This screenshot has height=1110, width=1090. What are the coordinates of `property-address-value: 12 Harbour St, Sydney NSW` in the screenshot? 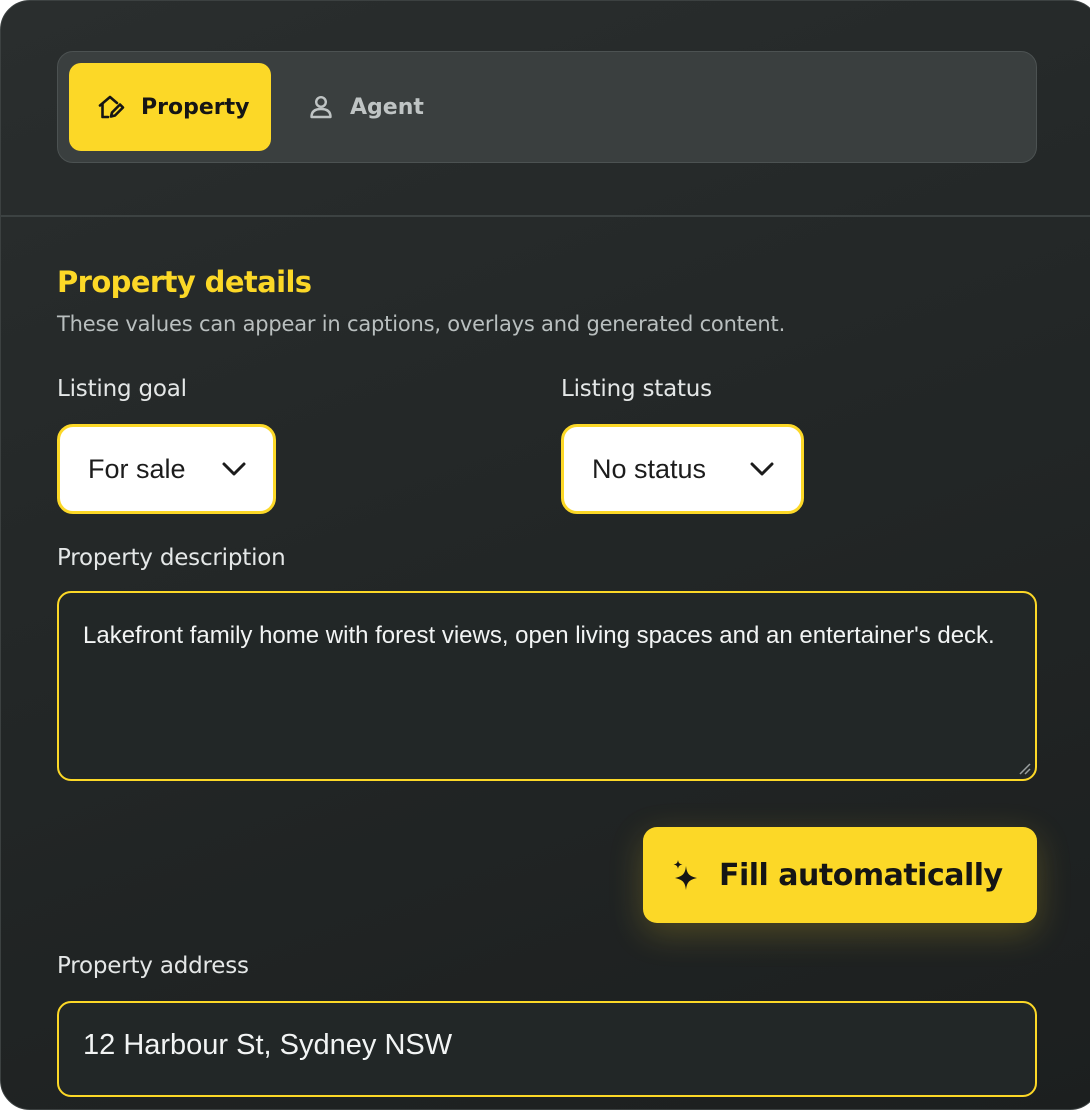 It's located at (268, 1045).